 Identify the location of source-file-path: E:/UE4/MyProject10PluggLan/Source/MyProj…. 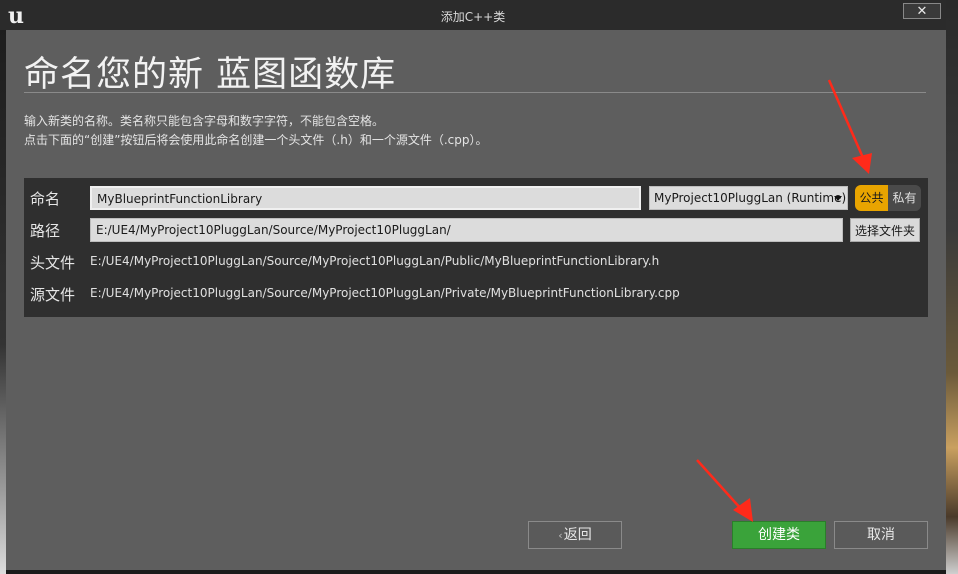
(385, 293).